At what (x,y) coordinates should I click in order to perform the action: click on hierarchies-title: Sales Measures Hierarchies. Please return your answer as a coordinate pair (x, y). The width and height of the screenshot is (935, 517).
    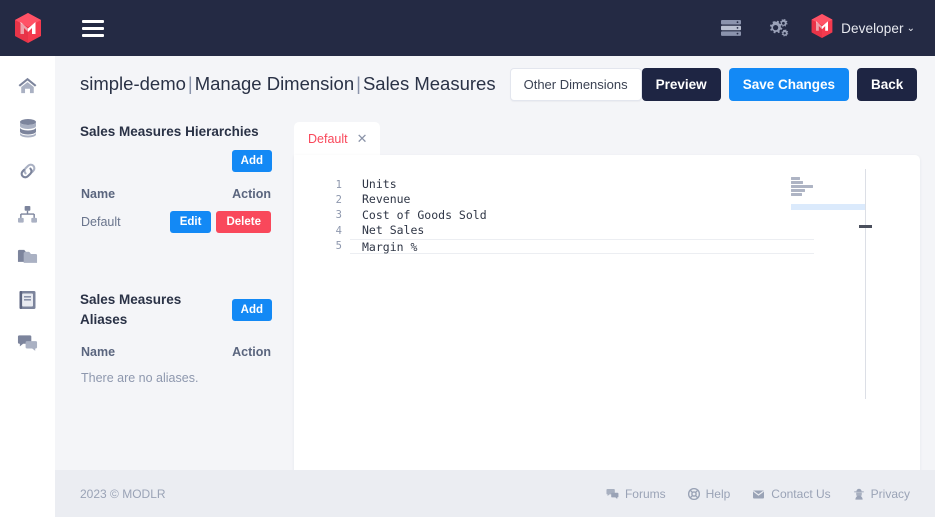
    Looking at the image, I should click on (169, 131).